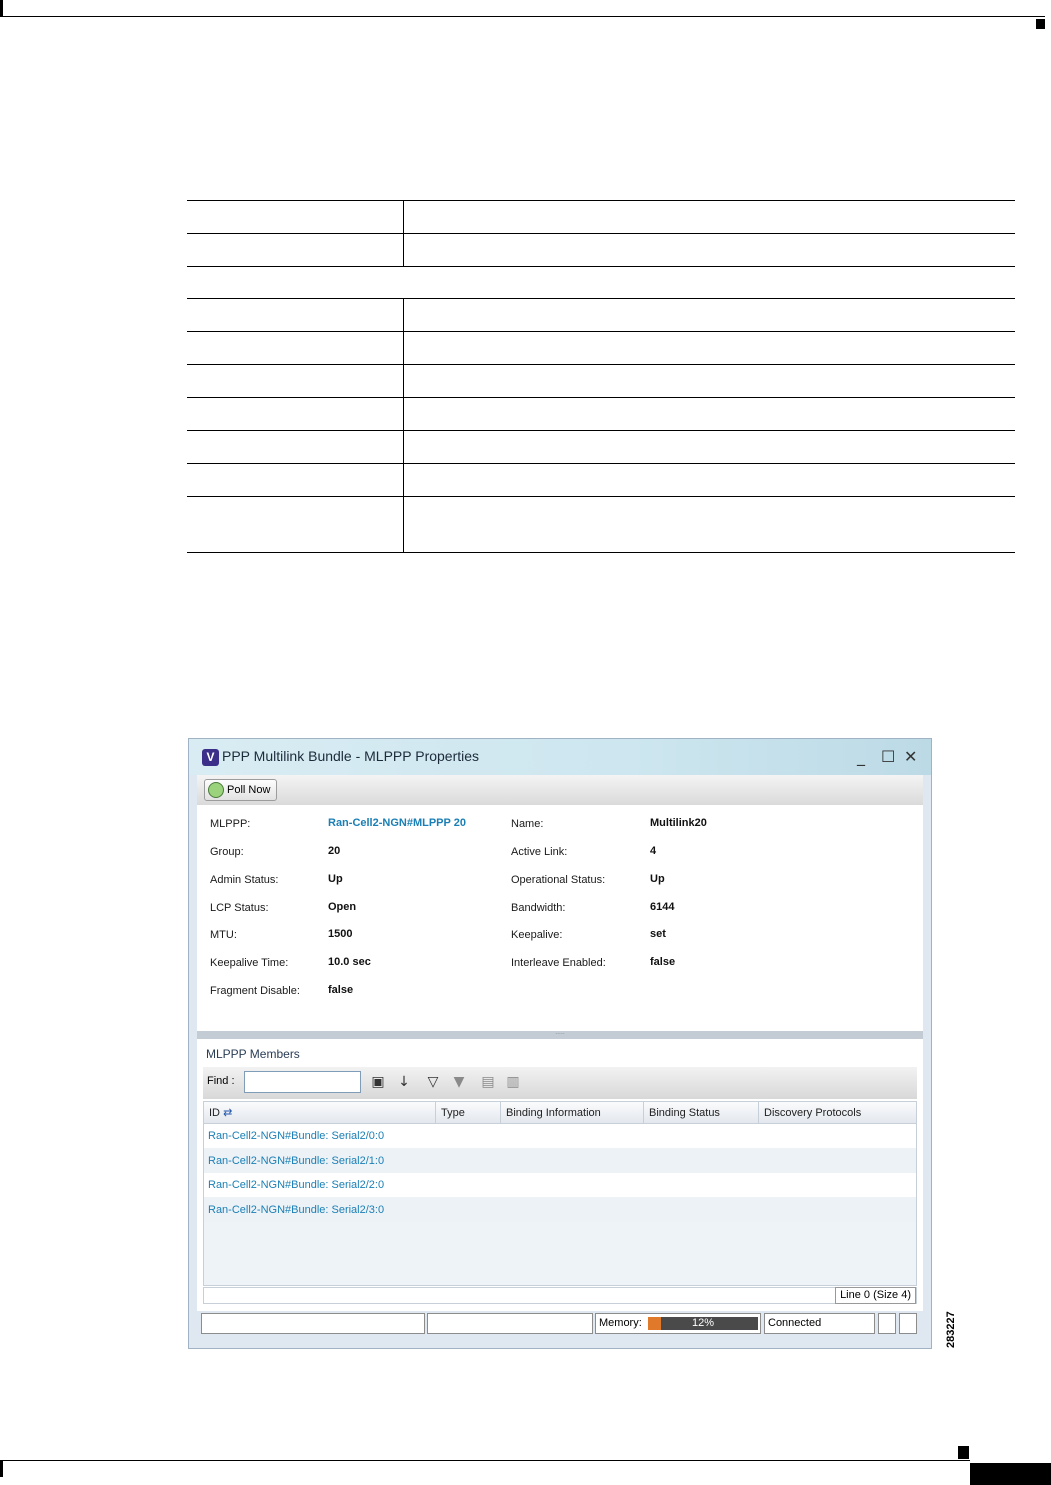  I want to click on operational-status-value: Up, so click(657, 879).